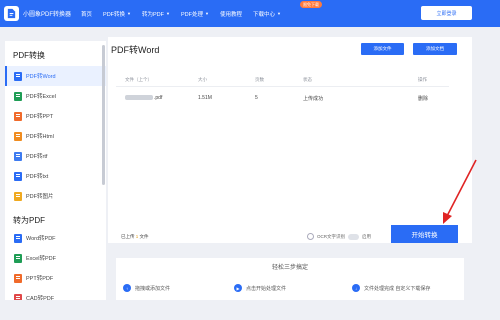 Image resolution: width=500 pixels, height=320 pixels. I want to click on sidebar-item-label: PDF转rtf, so click(37, 157).